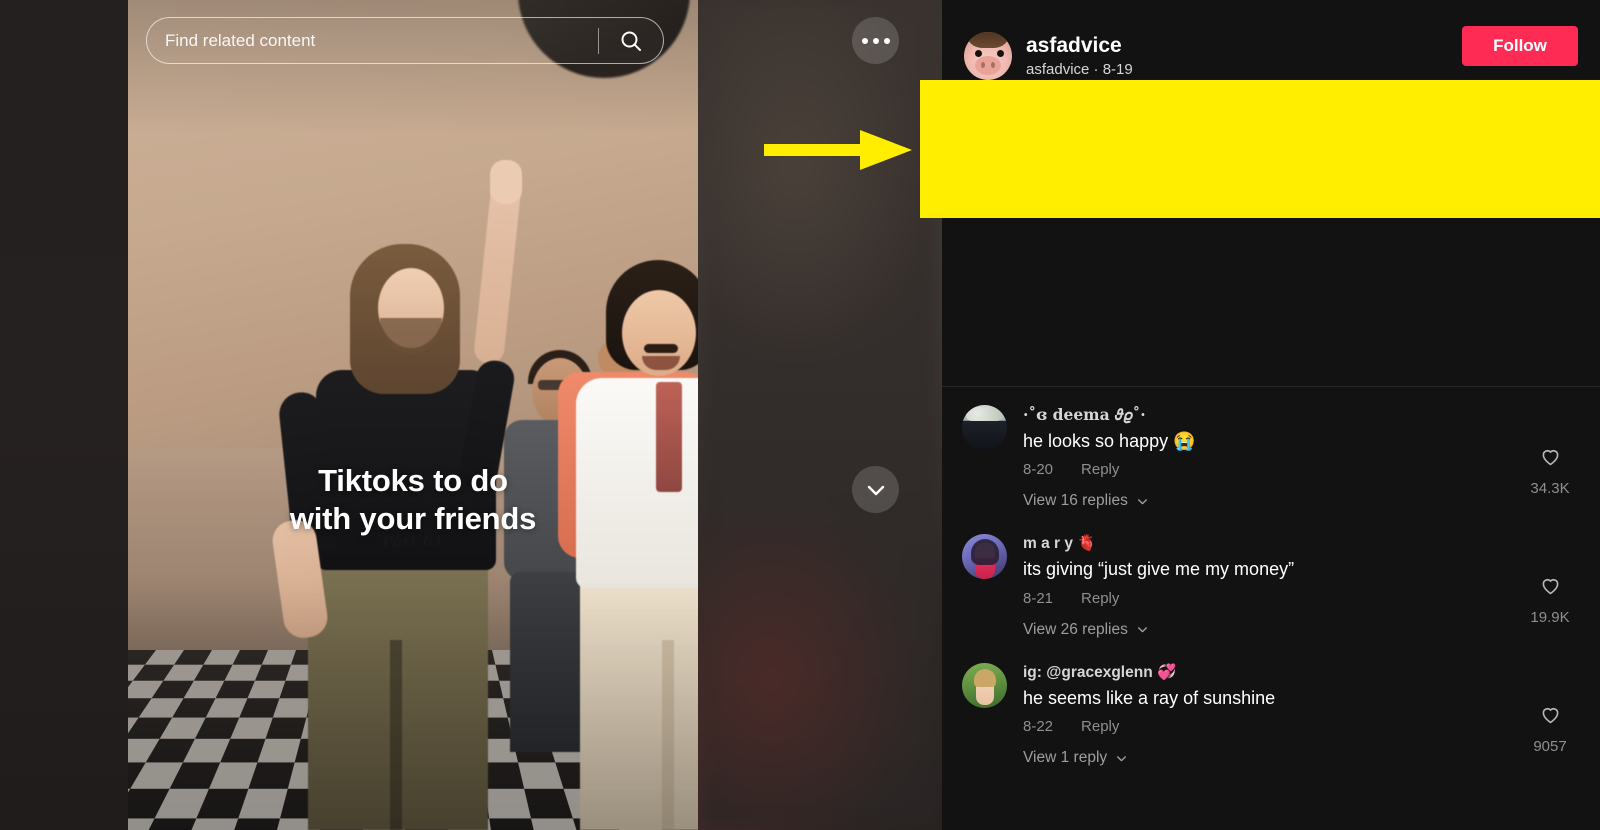 The image size is (1600, 830). I want to click on search-icon, so click(631, 41).